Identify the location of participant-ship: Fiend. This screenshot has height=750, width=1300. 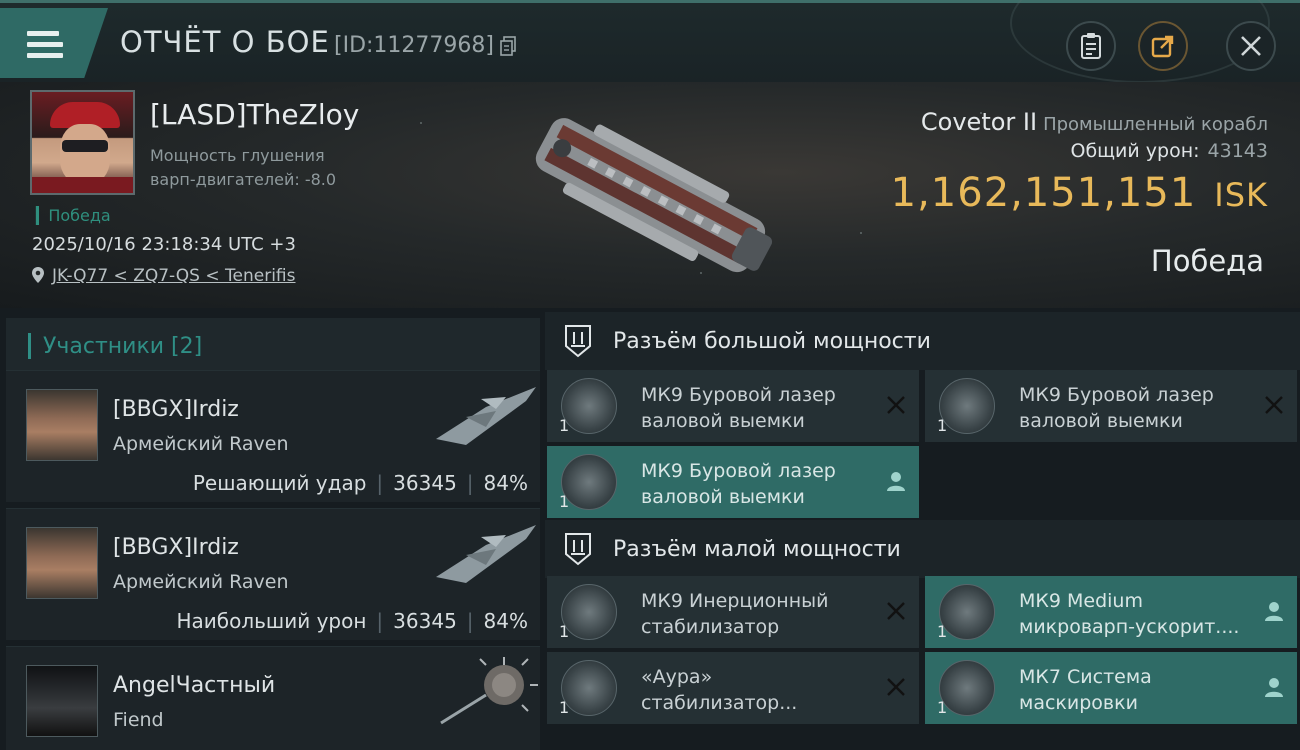
(138, 720).